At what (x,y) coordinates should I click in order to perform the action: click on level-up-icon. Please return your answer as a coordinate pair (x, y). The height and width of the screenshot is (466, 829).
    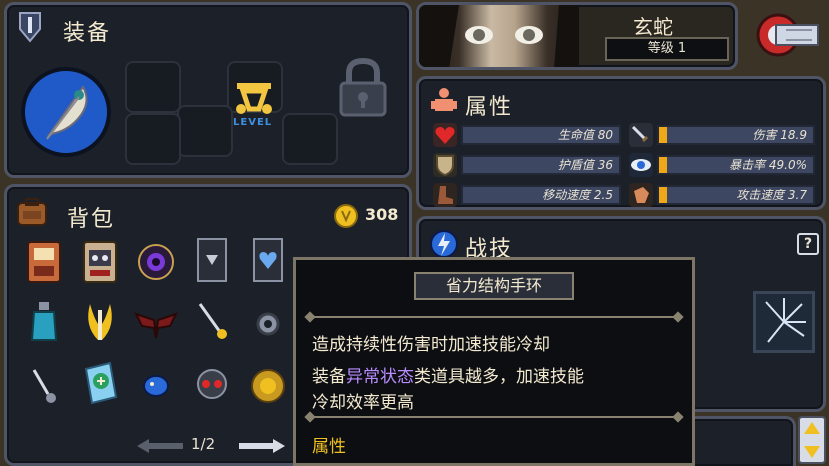
    Looking at the image, I should click on (254, 98).